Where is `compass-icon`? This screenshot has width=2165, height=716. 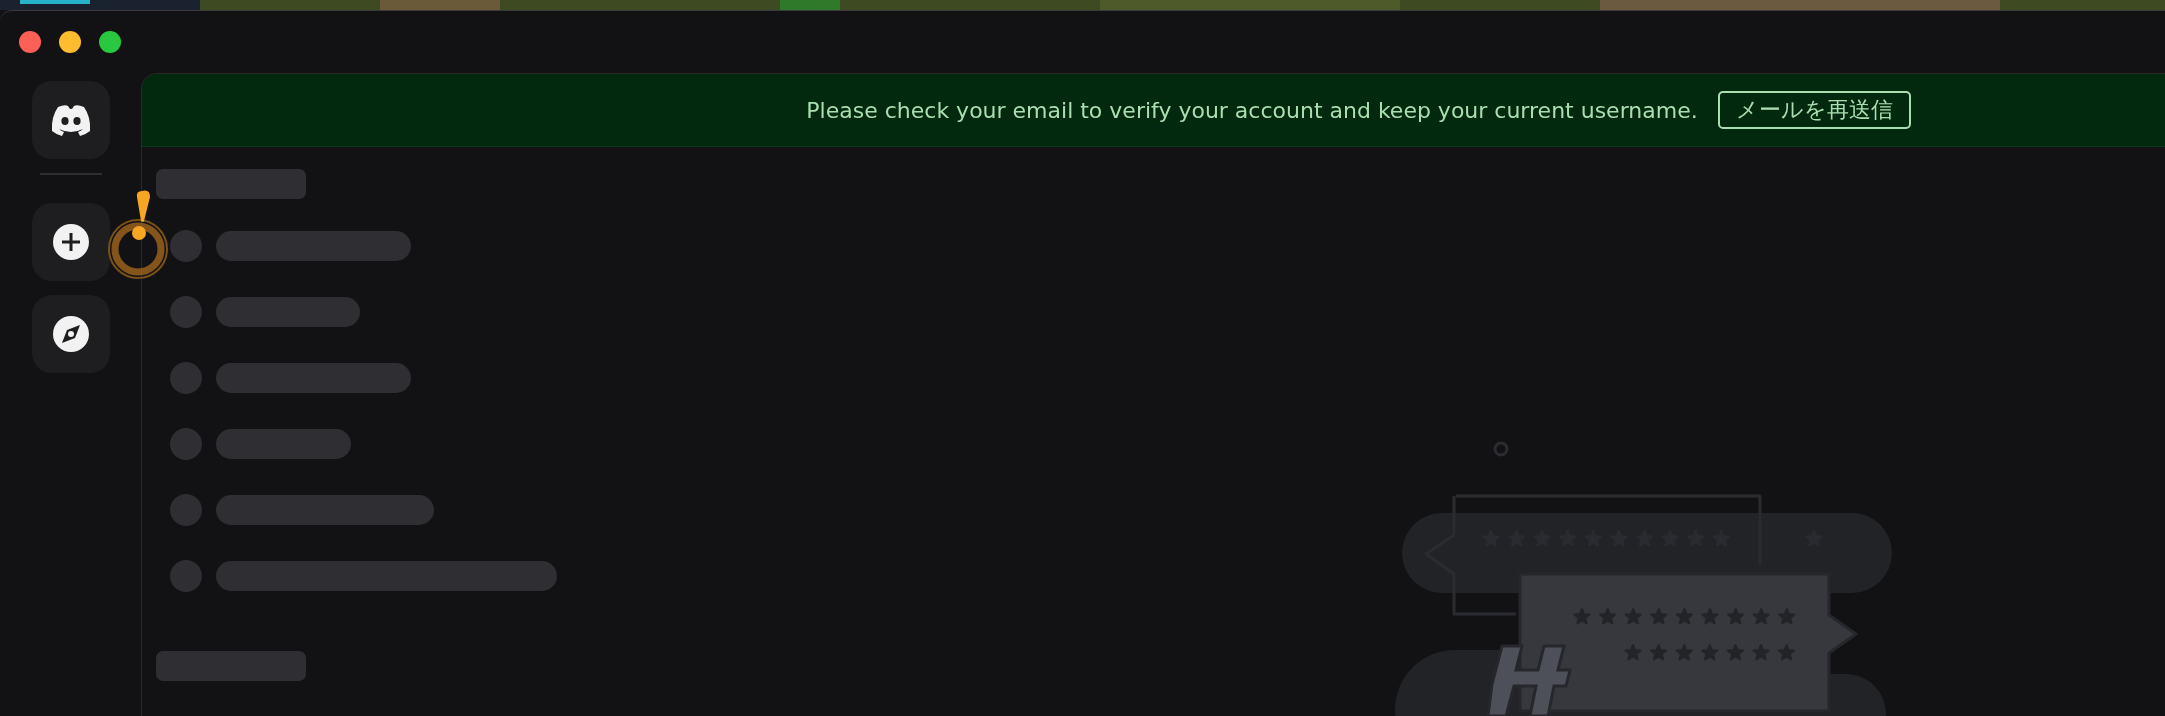 compass-icon is located at coordinates (70, 334).